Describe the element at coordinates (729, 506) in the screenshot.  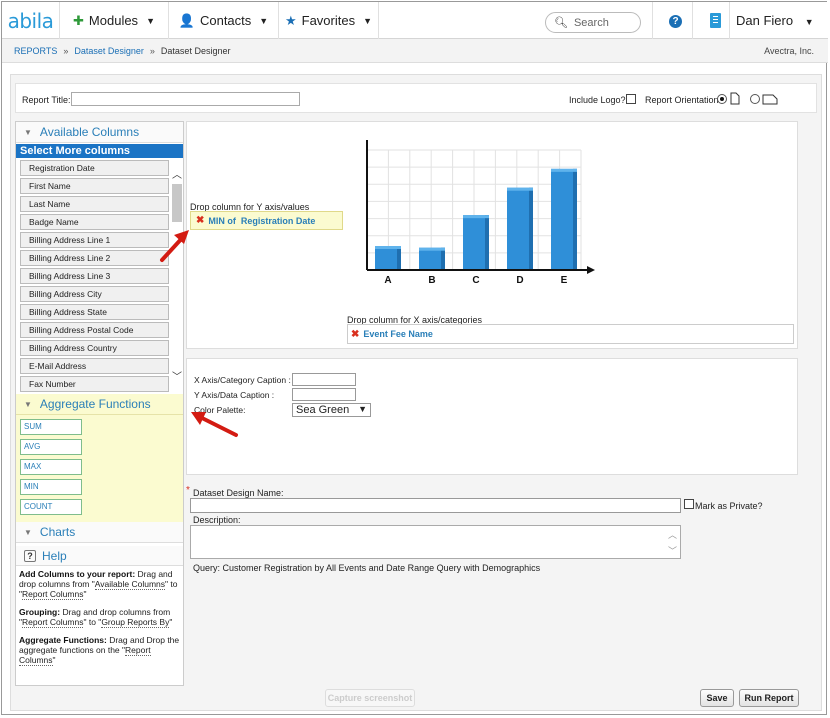
I see `mark-private-label: Mark as Private?` at that location.